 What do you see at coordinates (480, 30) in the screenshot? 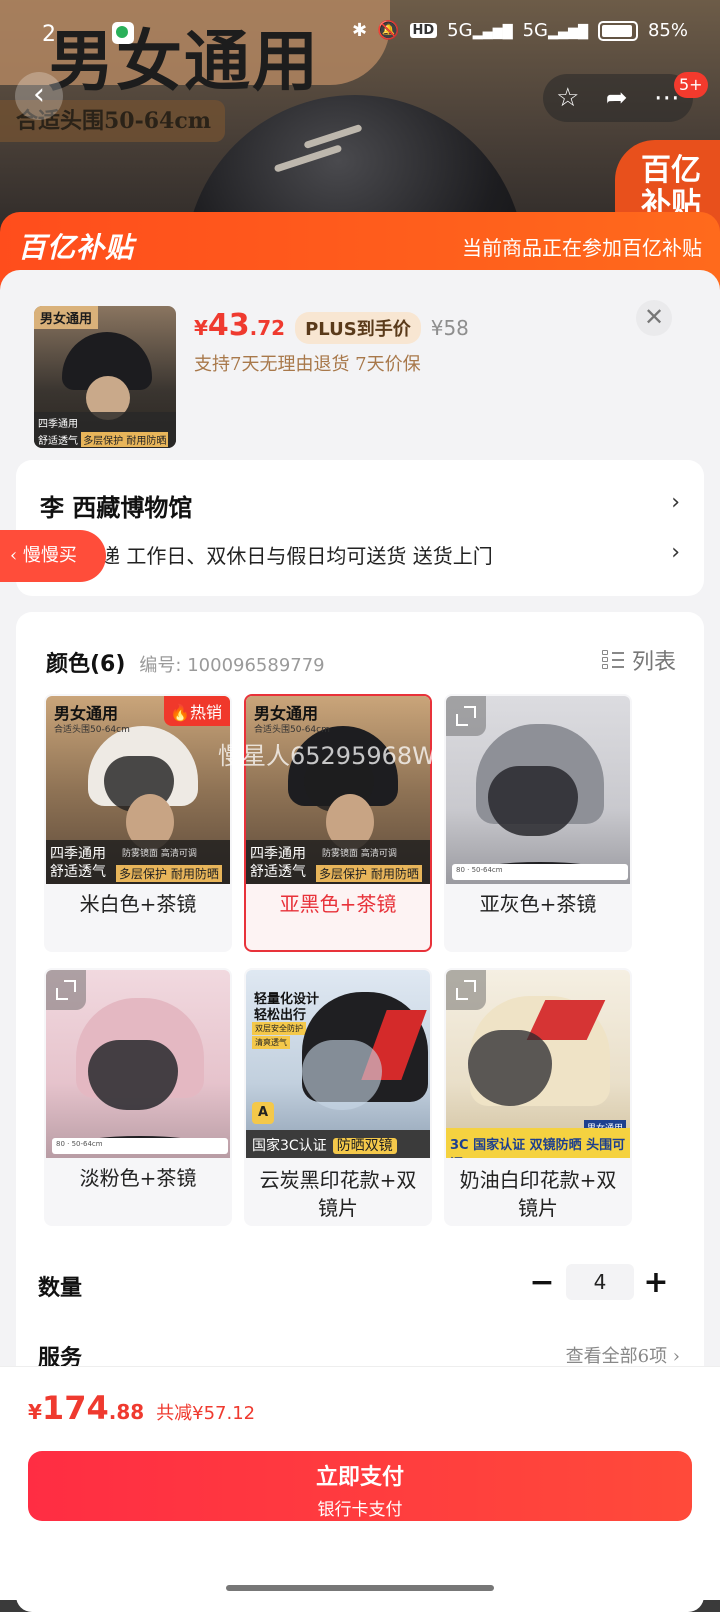
I see `signal-icon-1: 5G▂▄▆█` at bounding box center [480, 30].